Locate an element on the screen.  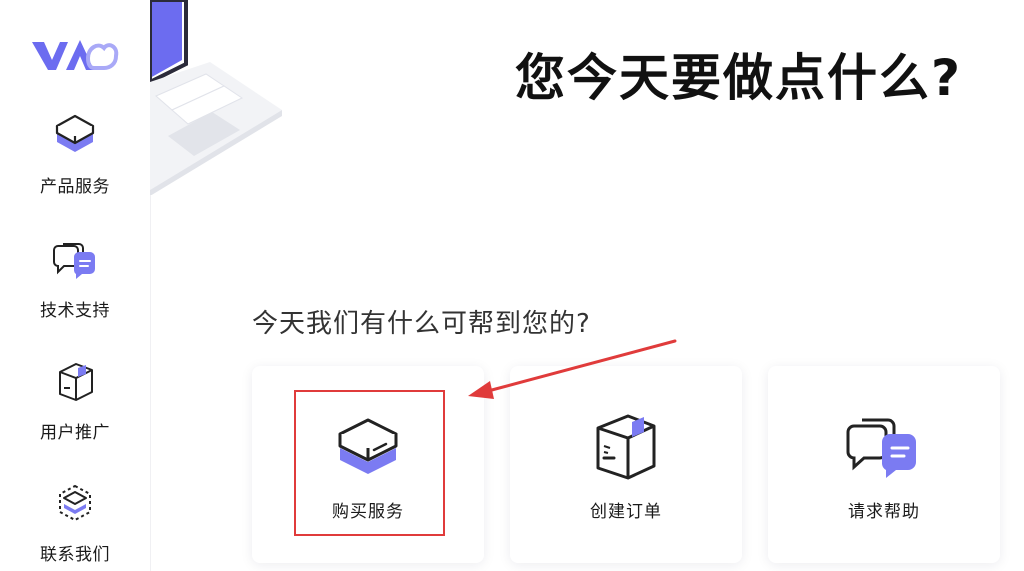
sidebar-item-promotion: 用户推广 is located at coordinates (75, 408).